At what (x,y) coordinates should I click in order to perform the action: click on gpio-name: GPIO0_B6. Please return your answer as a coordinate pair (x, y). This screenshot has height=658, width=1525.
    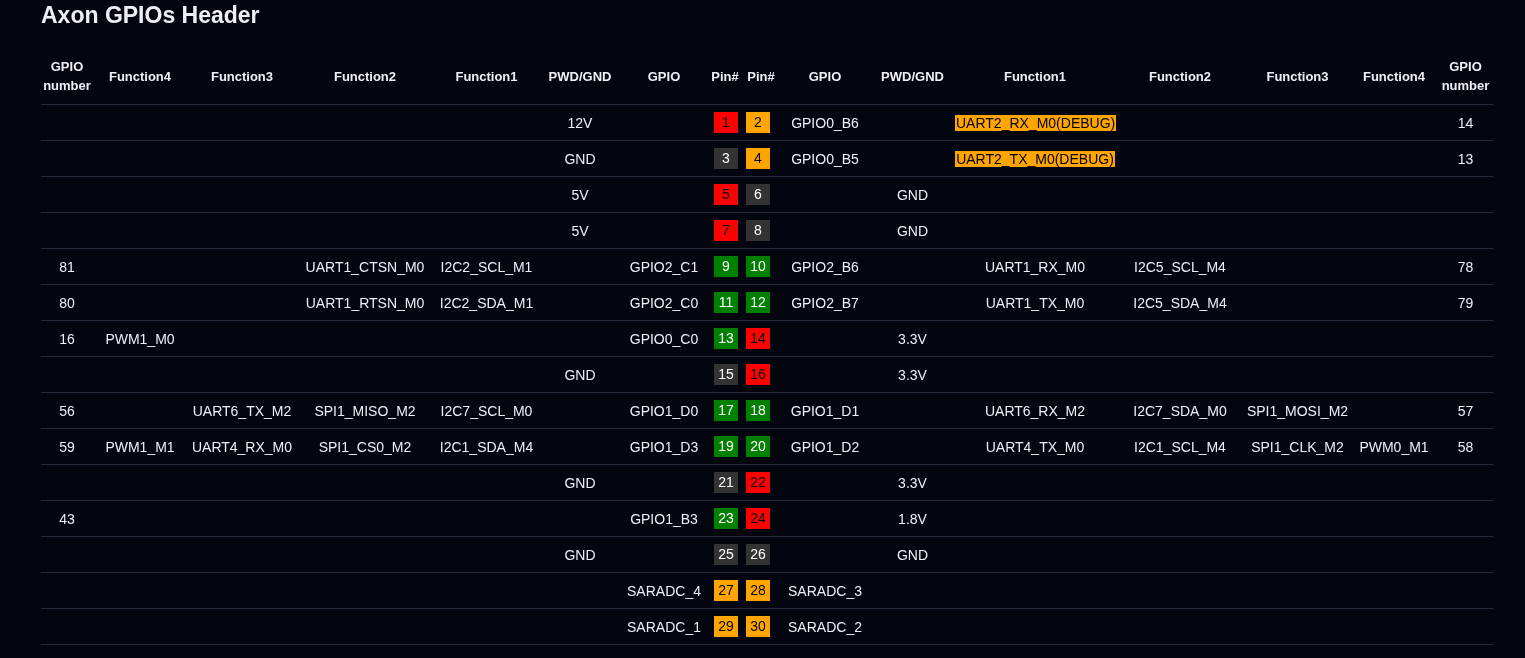
    Looking at the image, I should click on (825, 122).